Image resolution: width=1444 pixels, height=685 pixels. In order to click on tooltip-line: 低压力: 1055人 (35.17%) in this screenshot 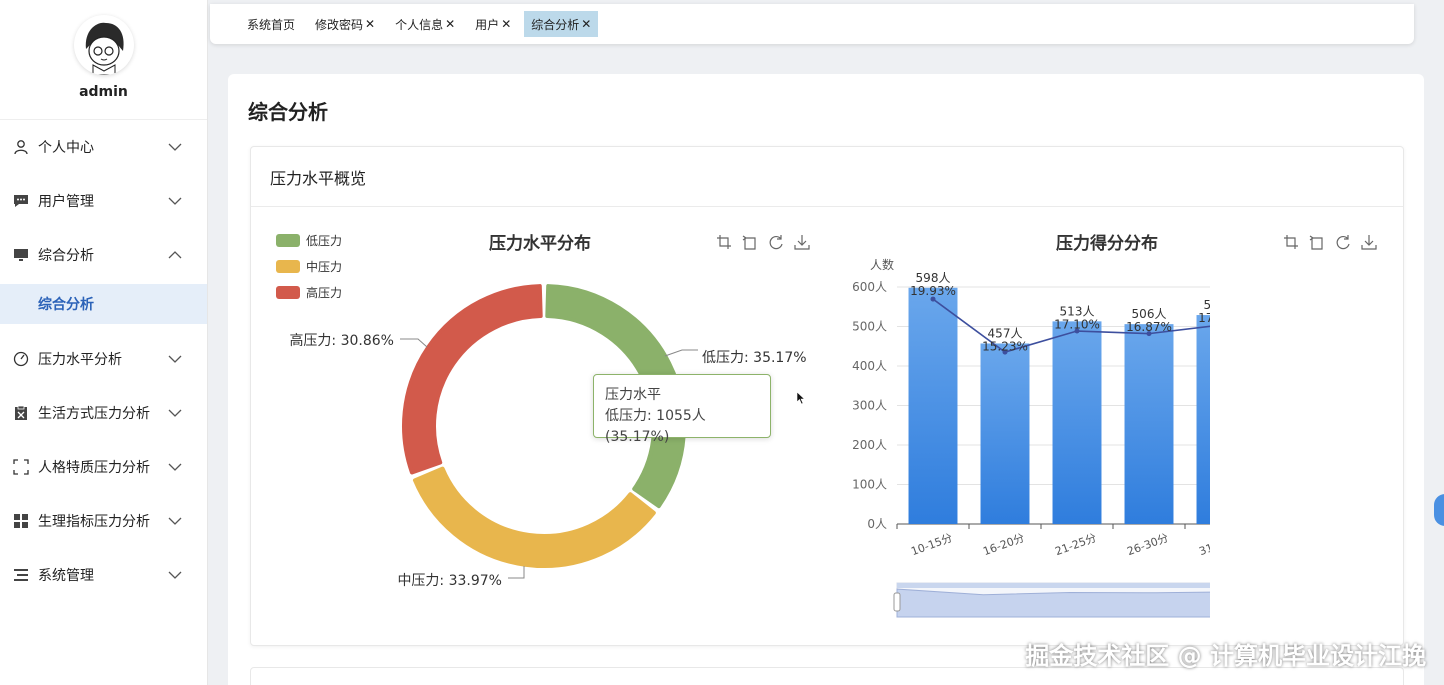, I will do `click(655, 426)`.